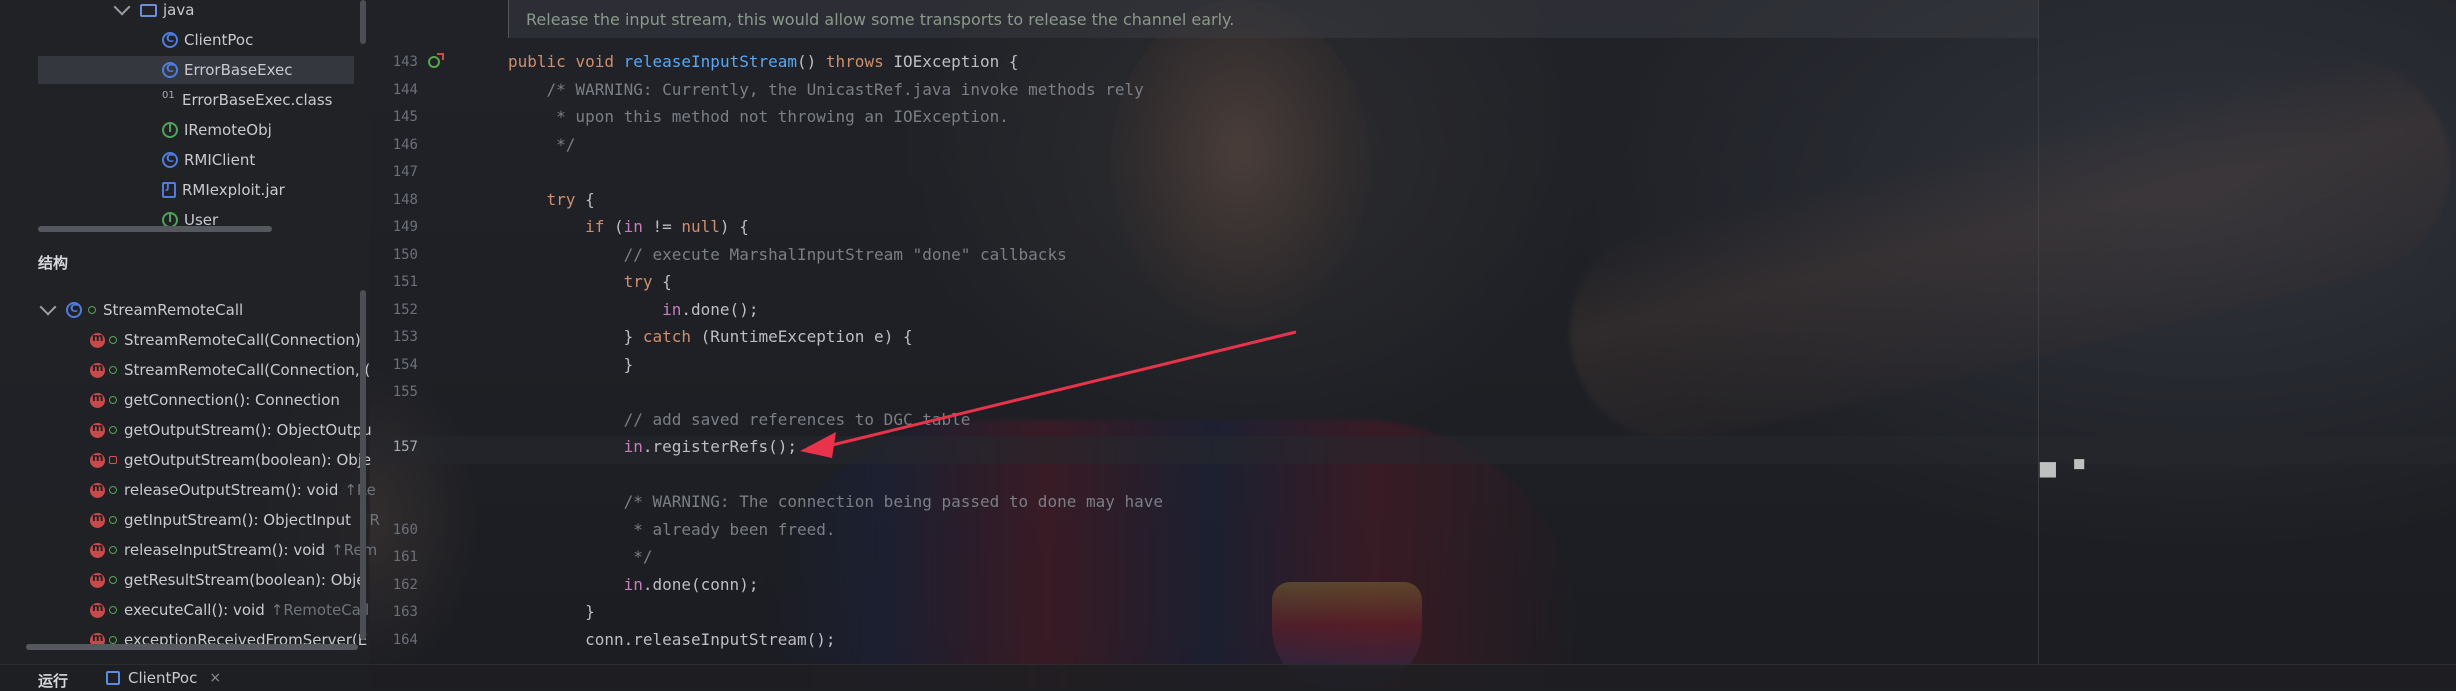  What do you see at coordinates (233, 490) in the screenshot?
I see `structure-member: releaseOutputStream(): void↑Re` at bounding box center [233, 490].